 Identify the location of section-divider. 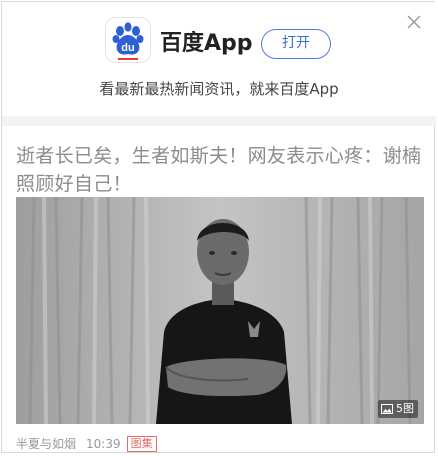
(219, 121).